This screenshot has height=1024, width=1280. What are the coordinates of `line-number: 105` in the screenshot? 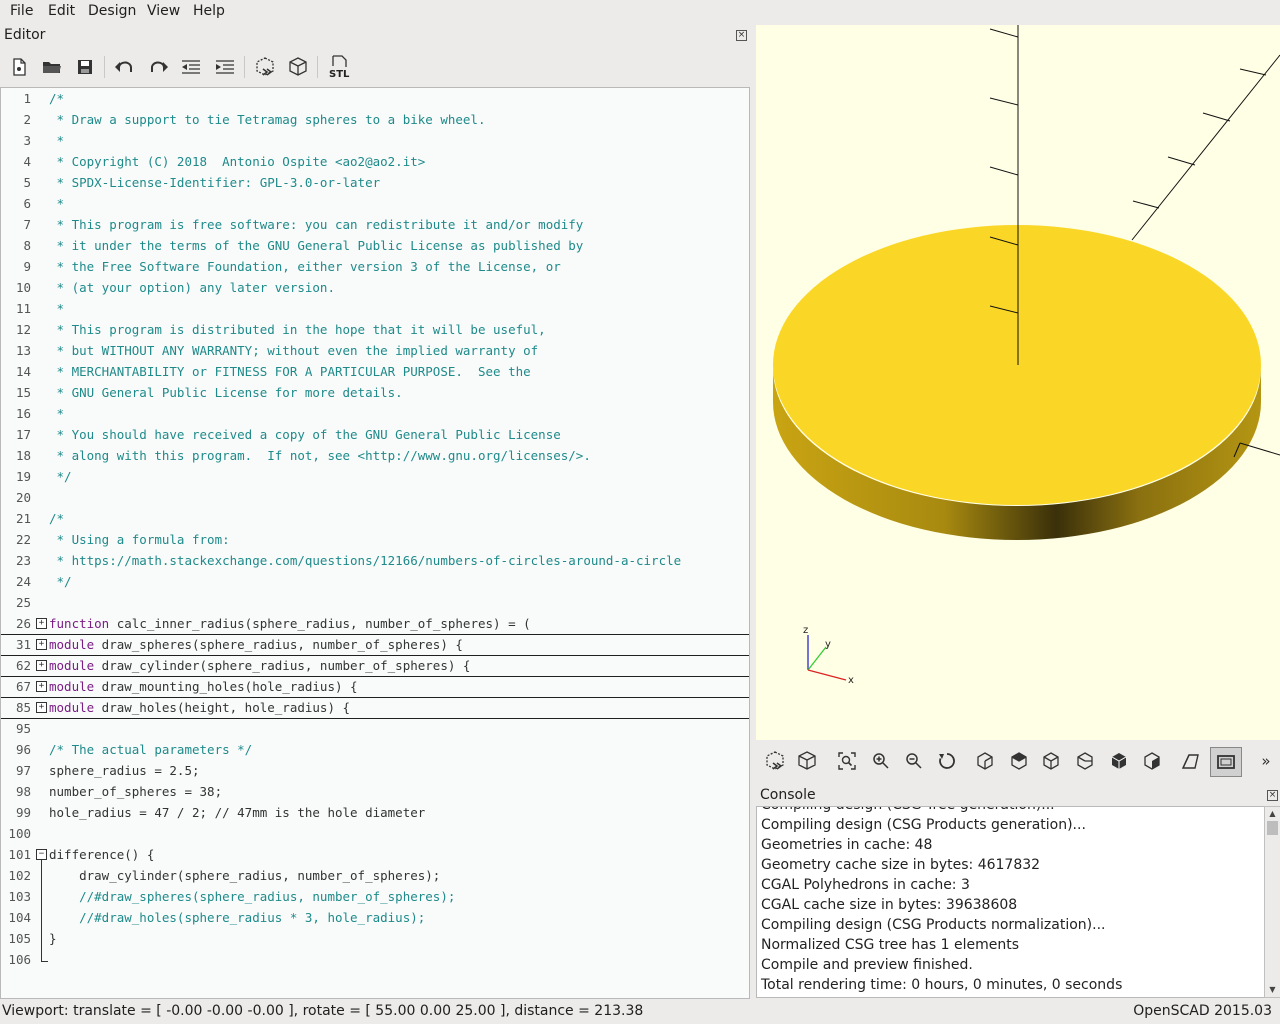 It's located at (19, 938).